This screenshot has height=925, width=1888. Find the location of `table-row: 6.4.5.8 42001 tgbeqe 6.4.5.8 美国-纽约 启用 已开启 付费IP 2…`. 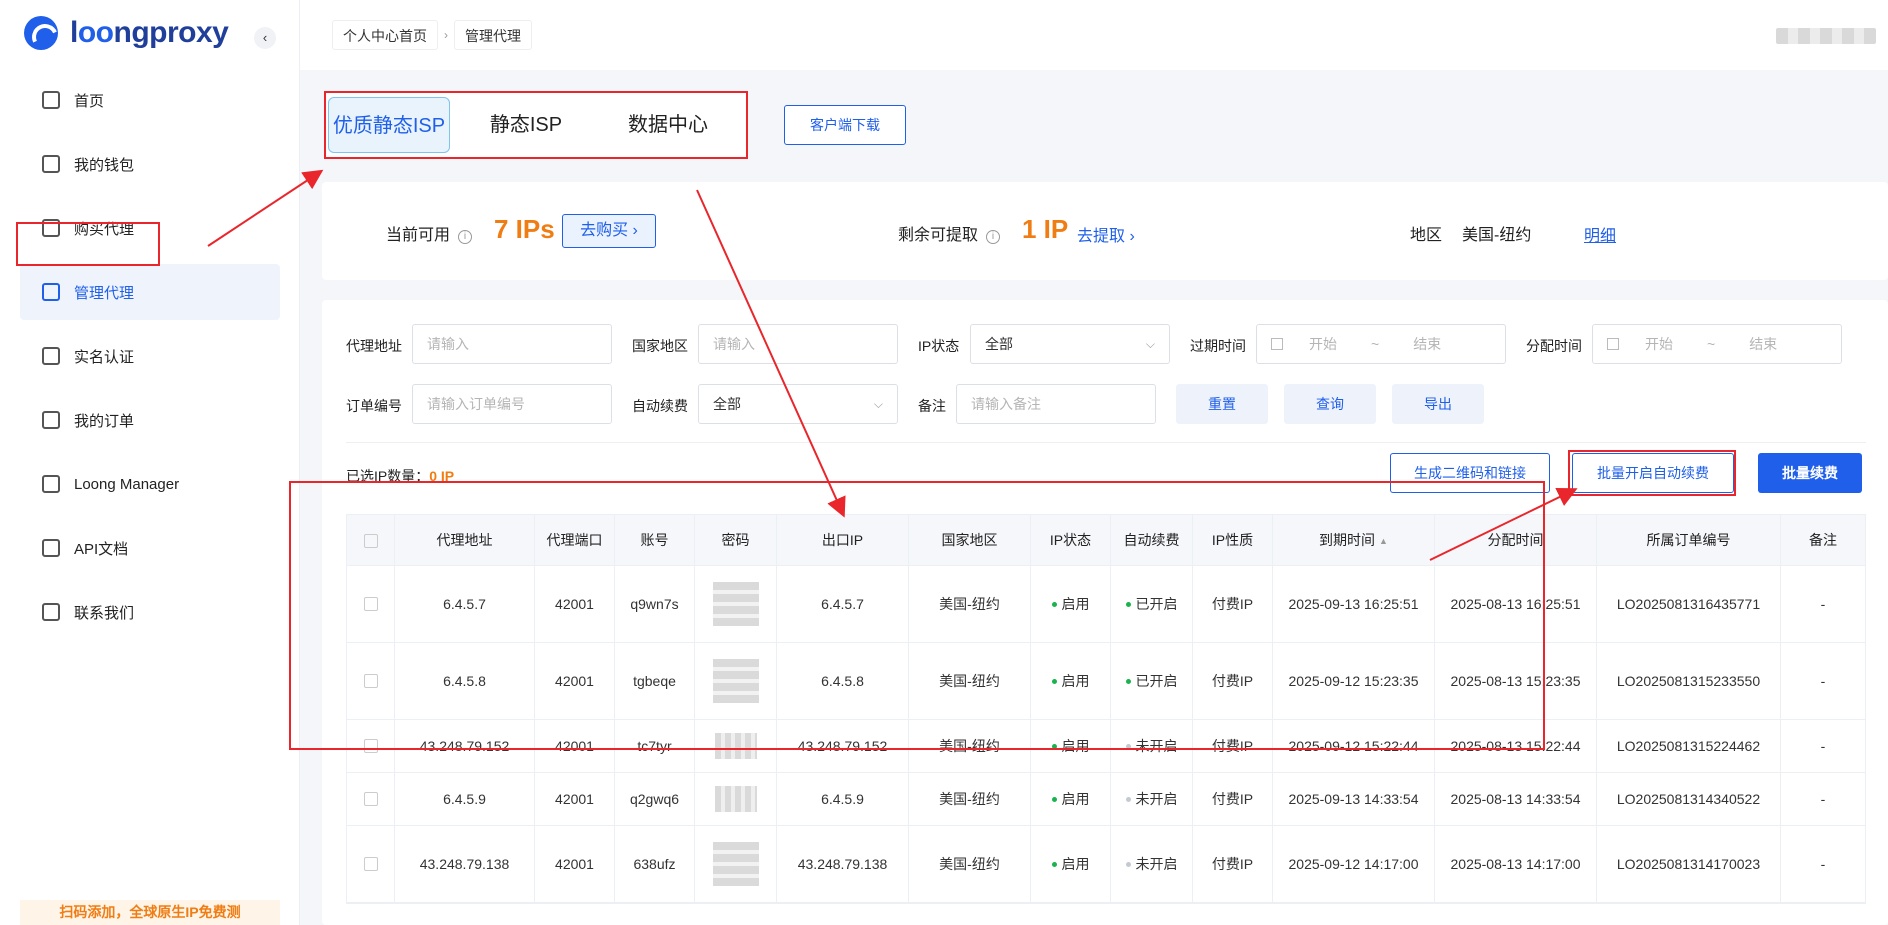

table-row: 6.4.5.8 42001 tgbeqe 6.4.5.8 美国-纽约 启用 已开启 付费IP 2… is located at coordinates (1106, 681).